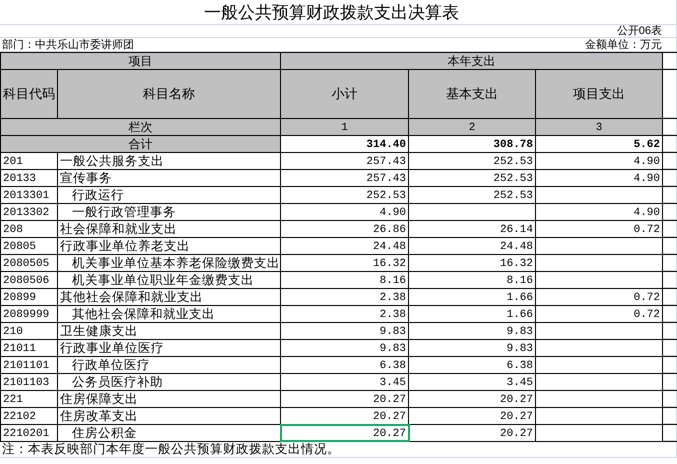 Image resolution: width=677 pixels, height=464 pixels. I want to click on form-number: 公开06表, so click(639, 31).